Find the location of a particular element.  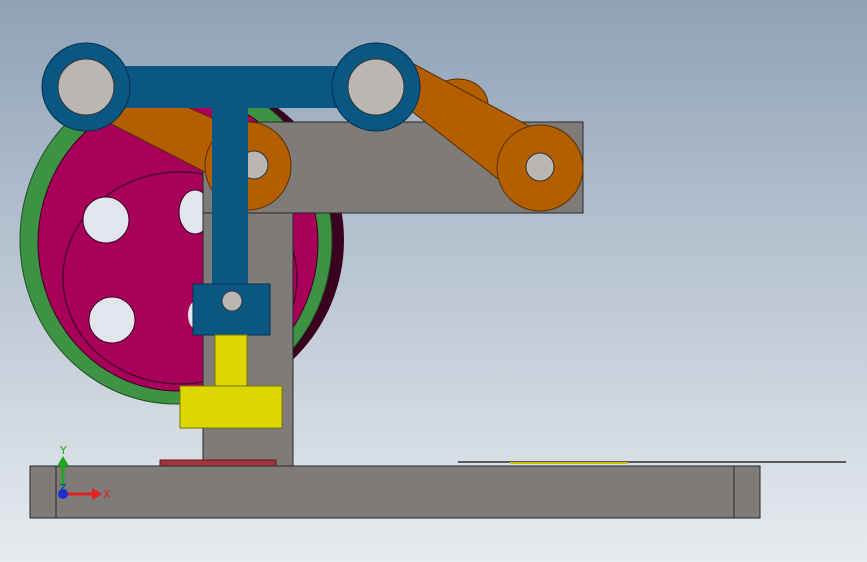

pivot-pin is located at coordinates (540, 167).